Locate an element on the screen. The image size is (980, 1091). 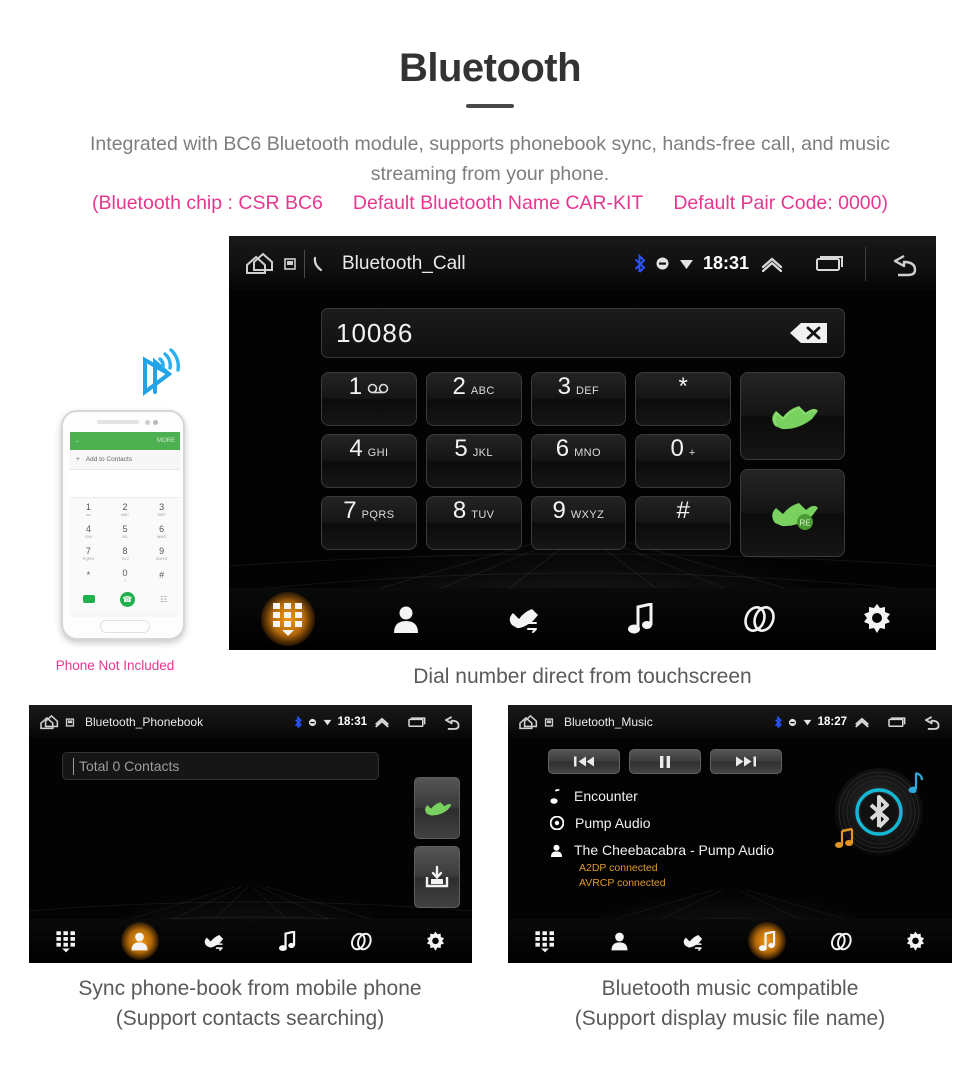
key-7: 7 PQRS is located at coordinates (369, 523).